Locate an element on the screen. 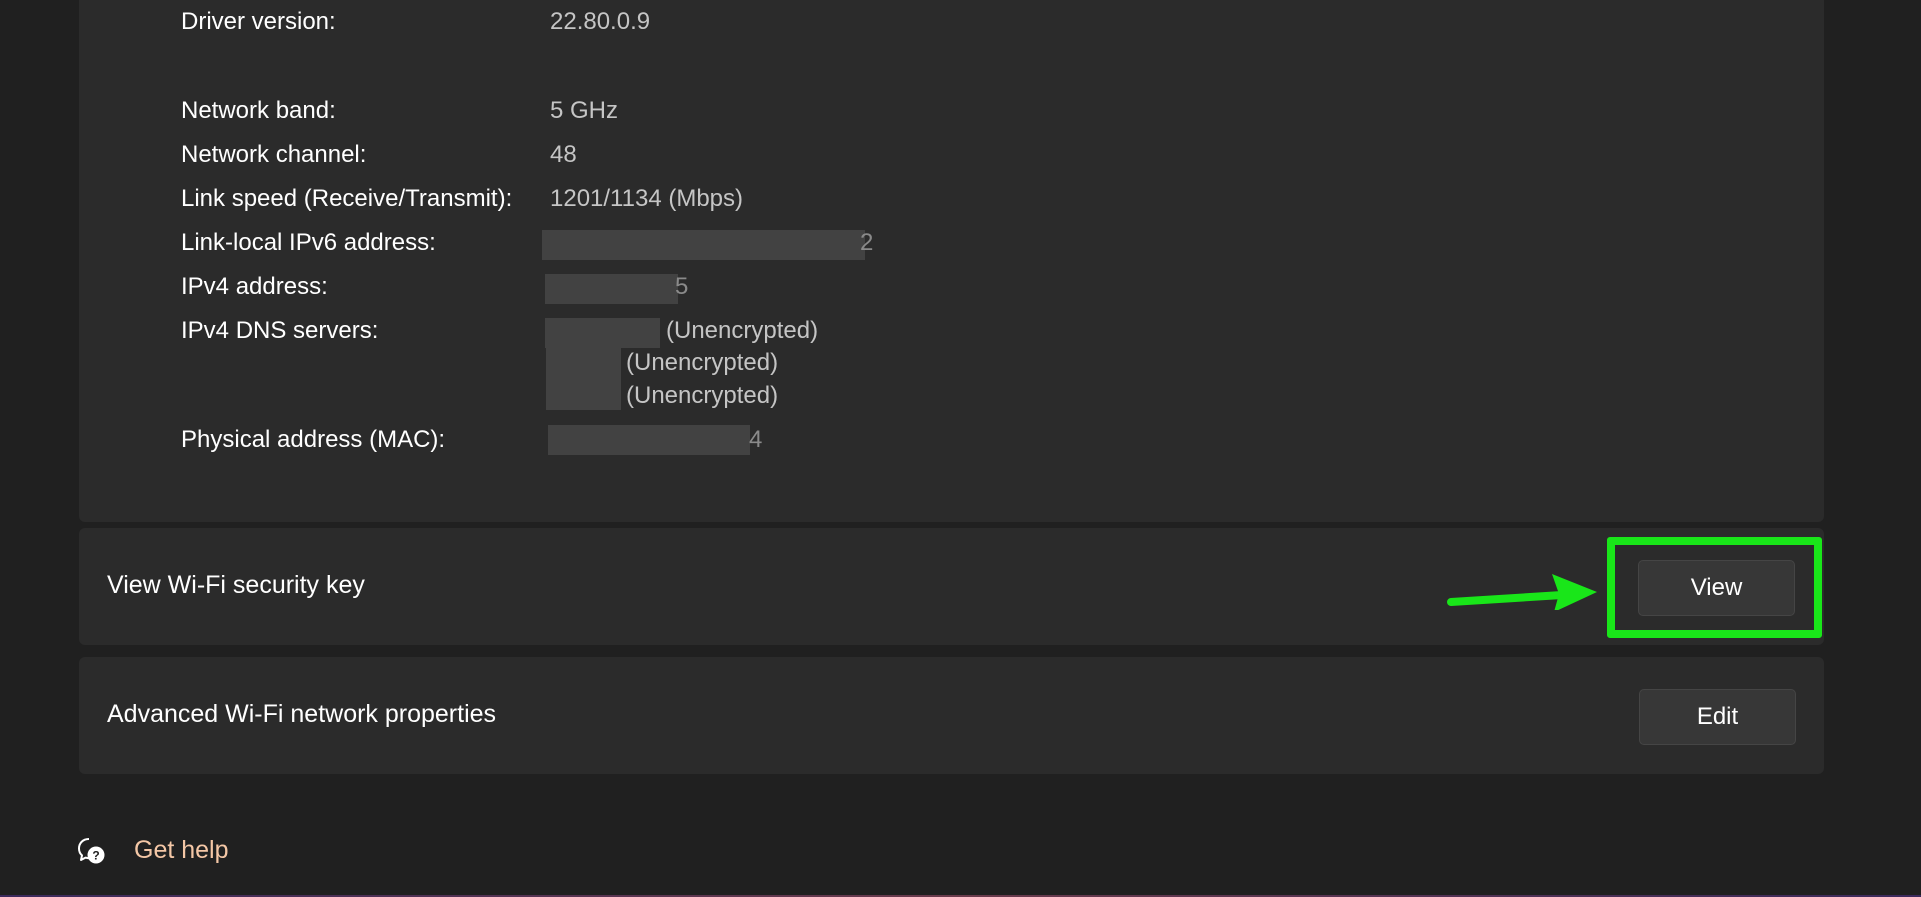 This screenshot has height=897, width=1921. network-channel-value: 48 is located at coordinates (563, 154).